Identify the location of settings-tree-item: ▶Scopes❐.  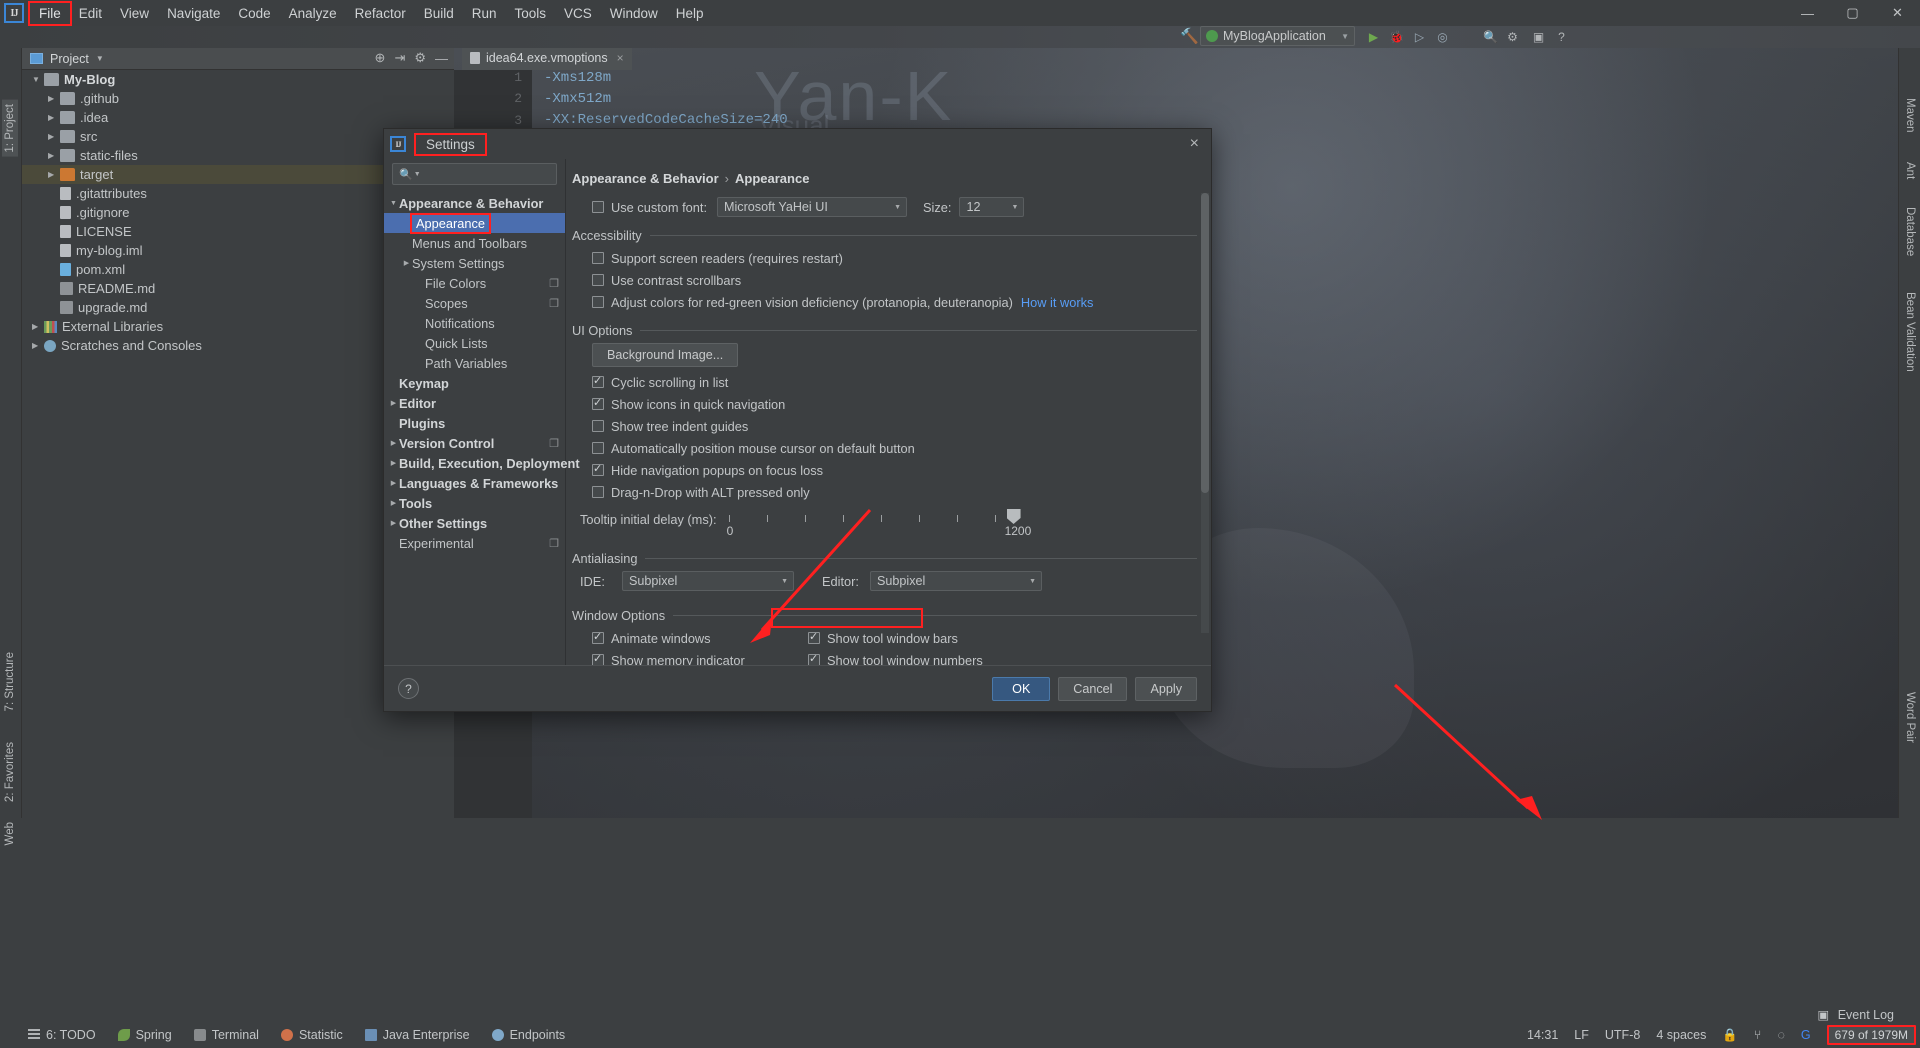
(474, 303).